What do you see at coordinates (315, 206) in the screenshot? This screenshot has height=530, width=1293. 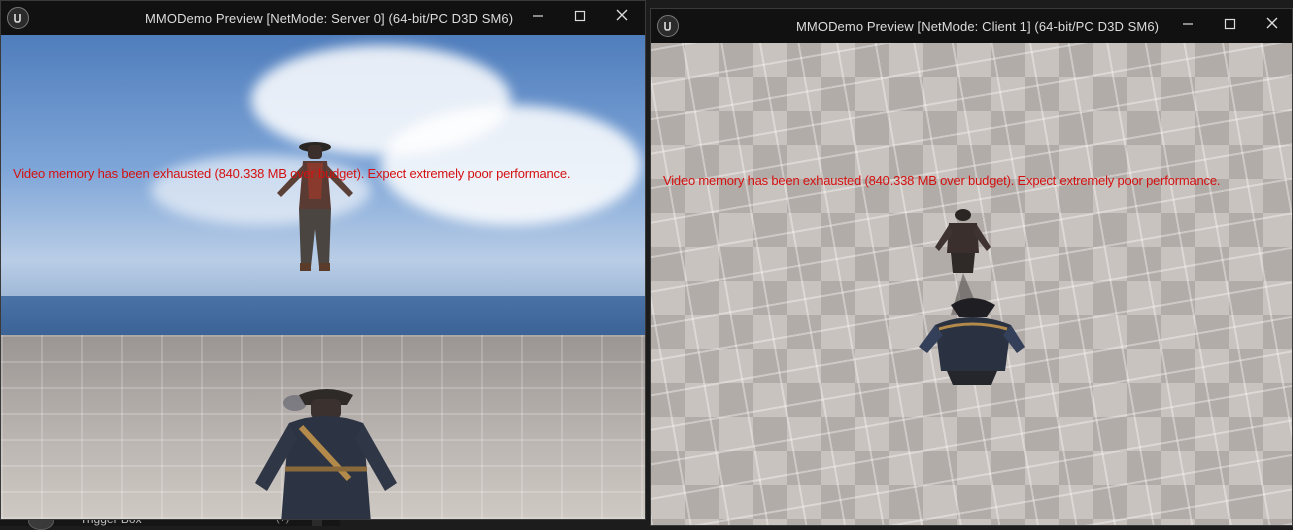 I see `remote-player-character` at bounding box center [315, 206].